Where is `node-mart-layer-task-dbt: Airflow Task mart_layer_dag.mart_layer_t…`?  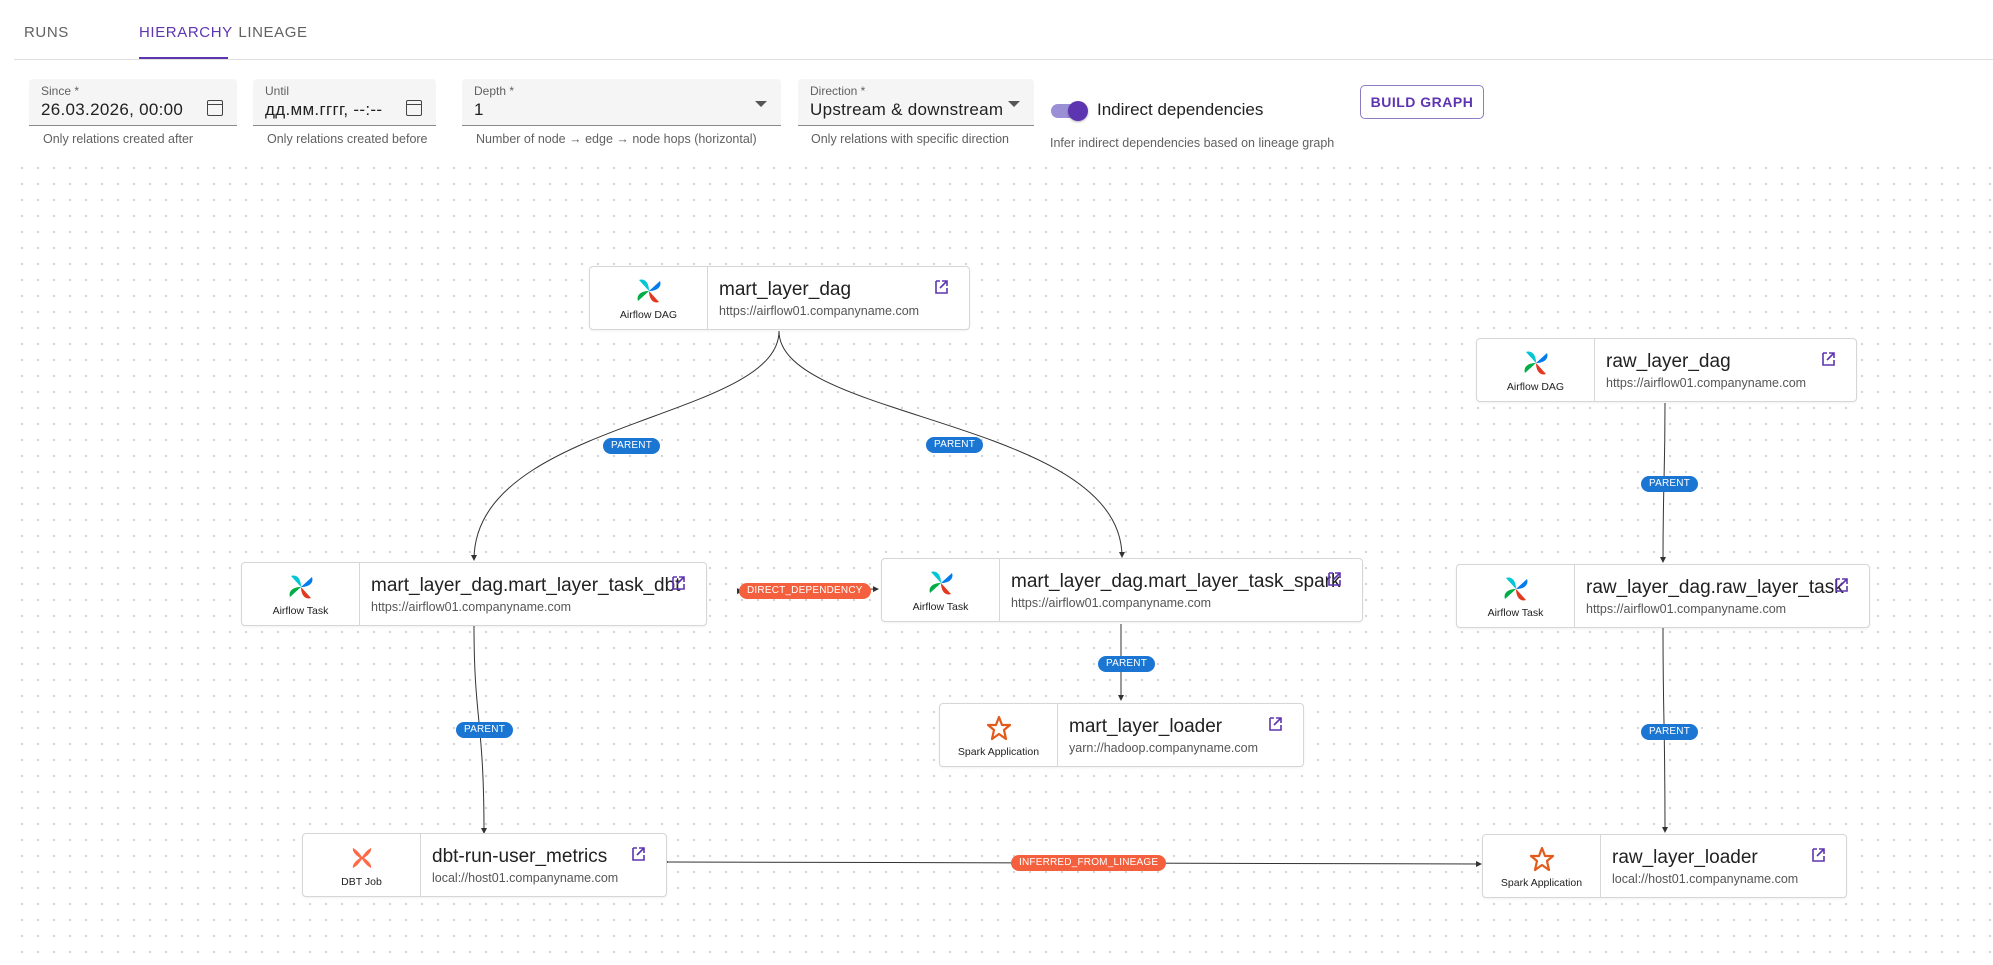 node-mart-layer-task-dbt: Airflow Task mart_layer_dag.mart_layer_t… is located at coordinates (474, 594).